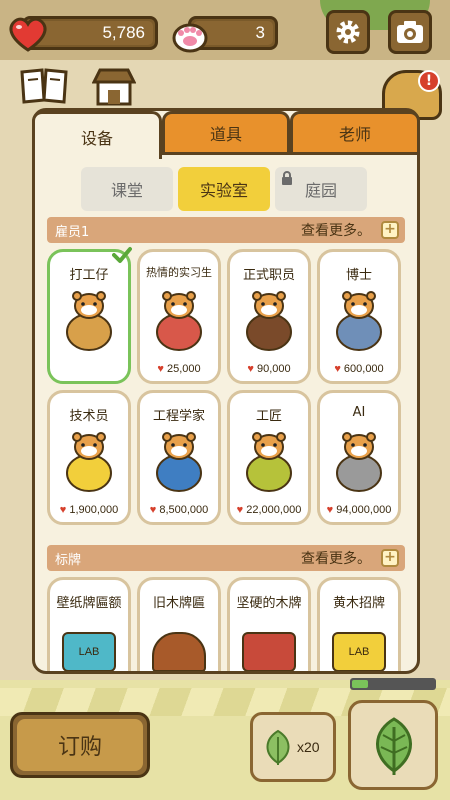  What do you see at coordinates (127, 189) in the screenshot?
I see `subtab-classroom: 课堂` at bounding box center [127, 189].